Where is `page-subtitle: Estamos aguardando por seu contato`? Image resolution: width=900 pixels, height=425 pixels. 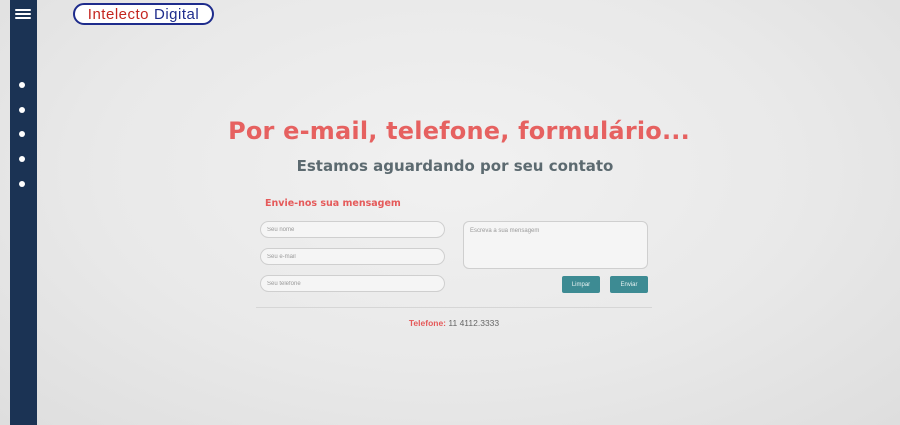
page-subtitle: Estamos aguardando por seu contato is located at coordinates (455, 166).